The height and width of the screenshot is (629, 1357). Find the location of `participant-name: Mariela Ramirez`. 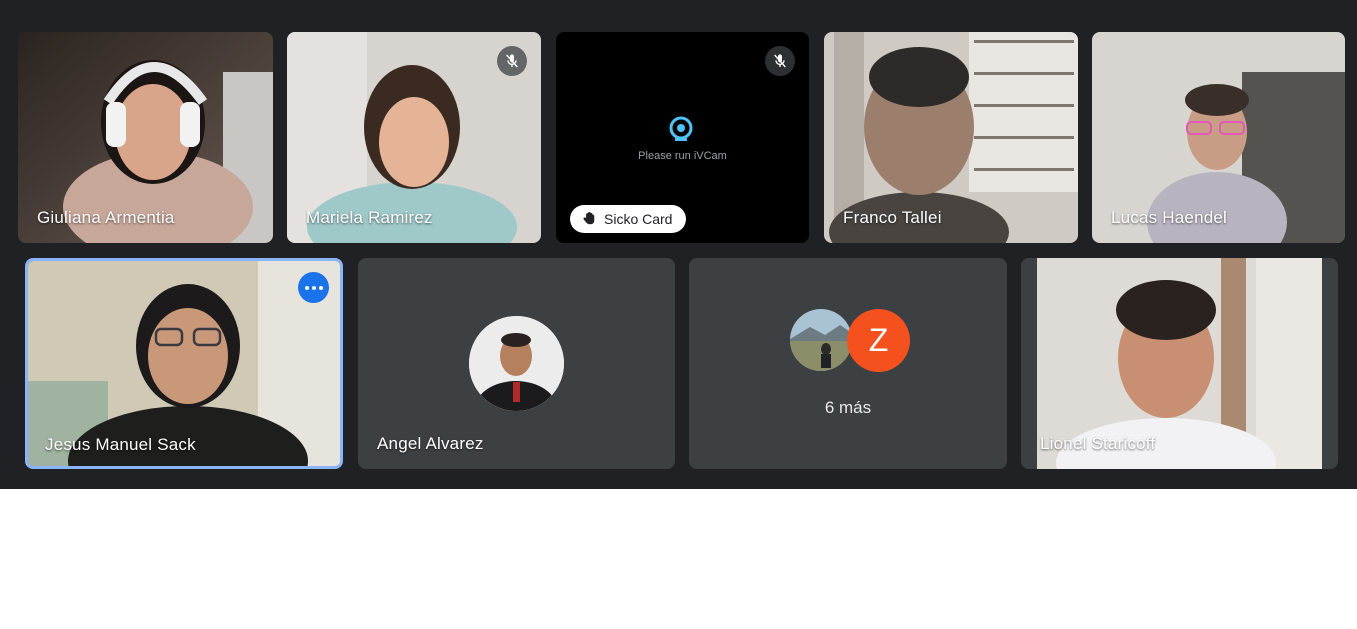

participant-name: Mariela Ramirez is located at coordinates (369, 217).